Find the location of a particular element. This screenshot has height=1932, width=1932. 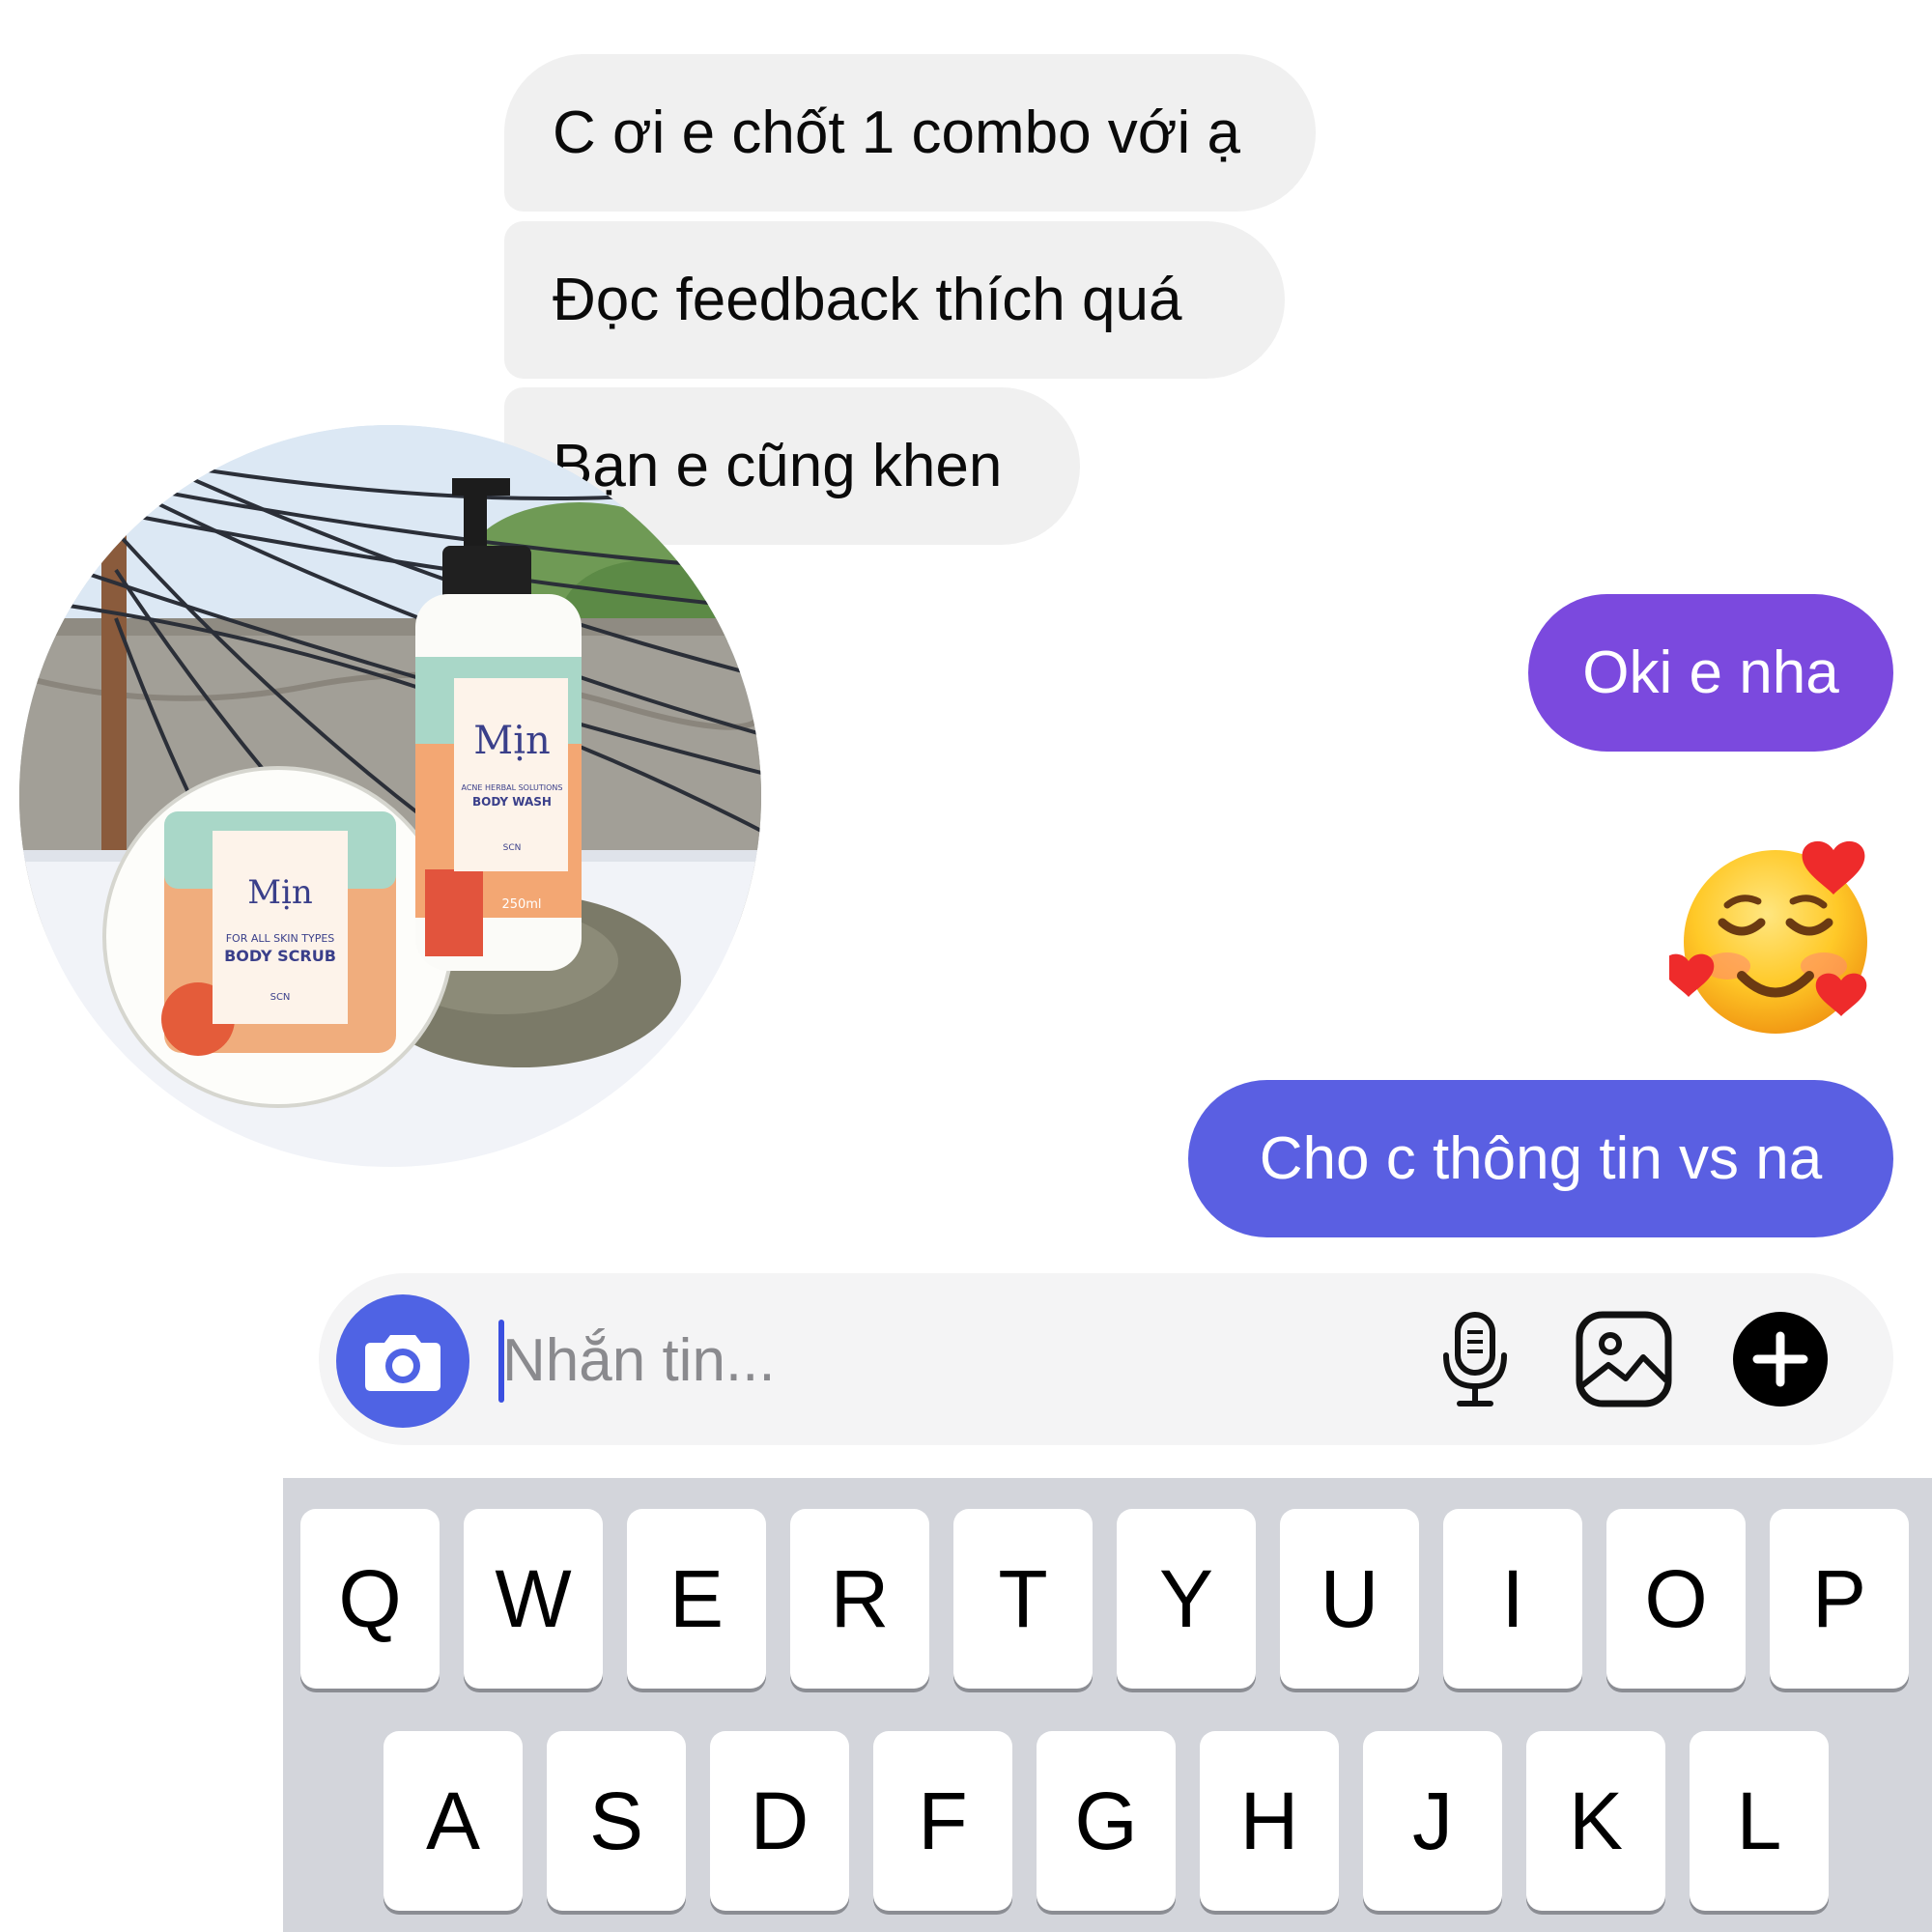

key-g: G is located at coordinates (1106, 1821).